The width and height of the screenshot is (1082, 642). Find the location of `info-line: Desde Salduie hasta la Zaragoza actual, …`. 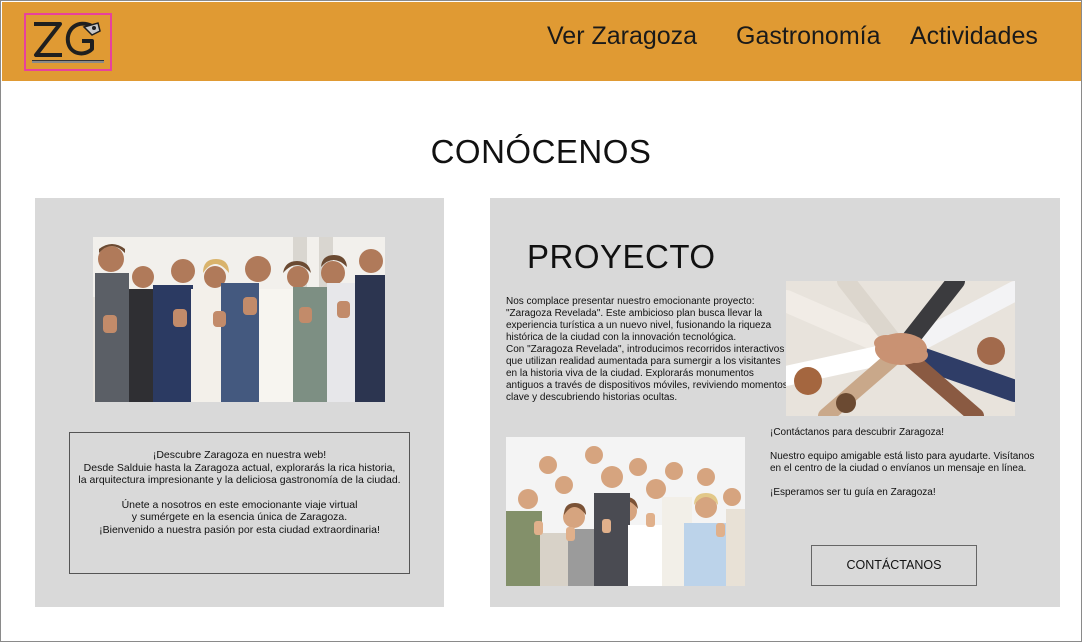

info-line: Desde Salduie hasta la Zaragoza actual, … is located at coordinates (239, 467).